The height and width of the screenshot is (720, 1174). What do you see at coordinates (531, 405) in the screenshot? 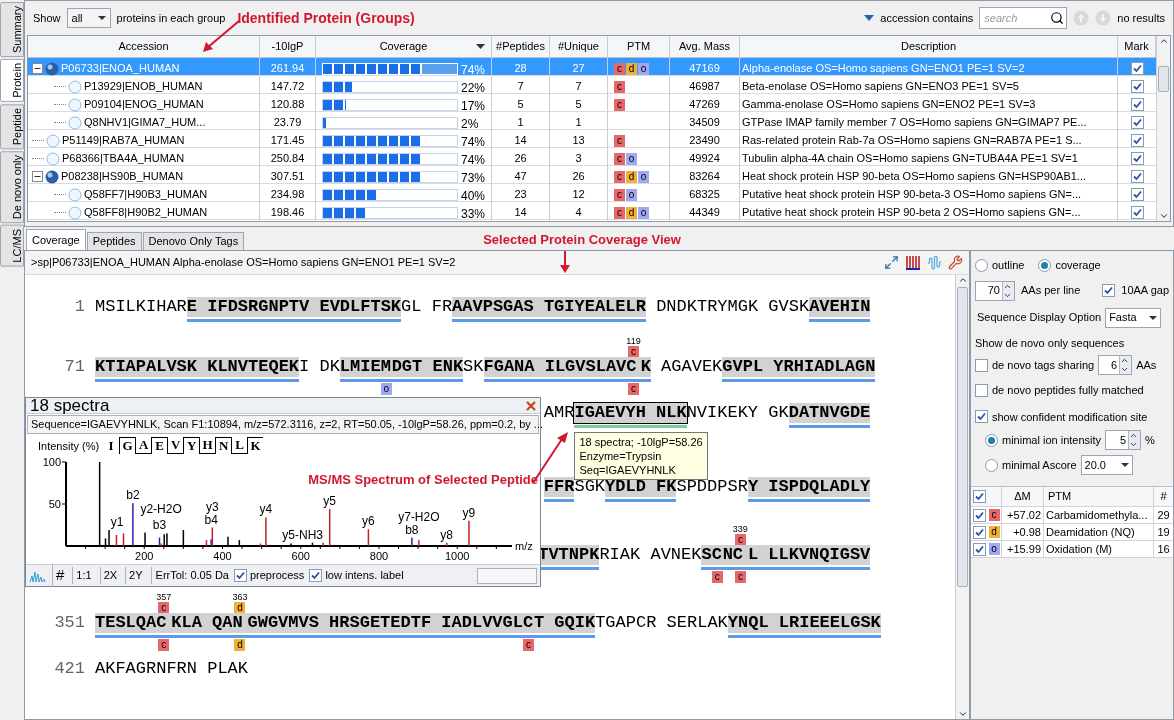
I see `close-icon` at bounding box center [531, 405].